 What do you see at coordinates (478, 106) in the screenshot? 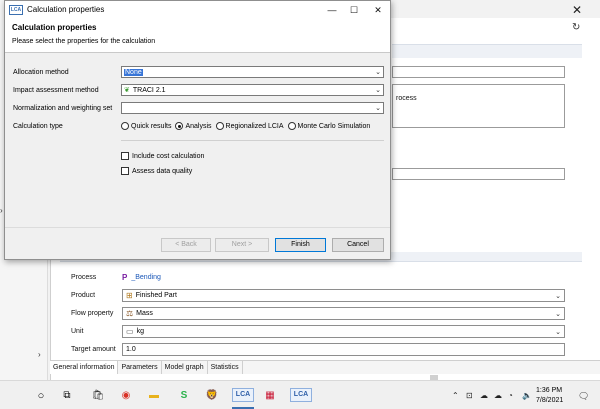
I see `description-field: rocess` at bounding box center [478, 106].